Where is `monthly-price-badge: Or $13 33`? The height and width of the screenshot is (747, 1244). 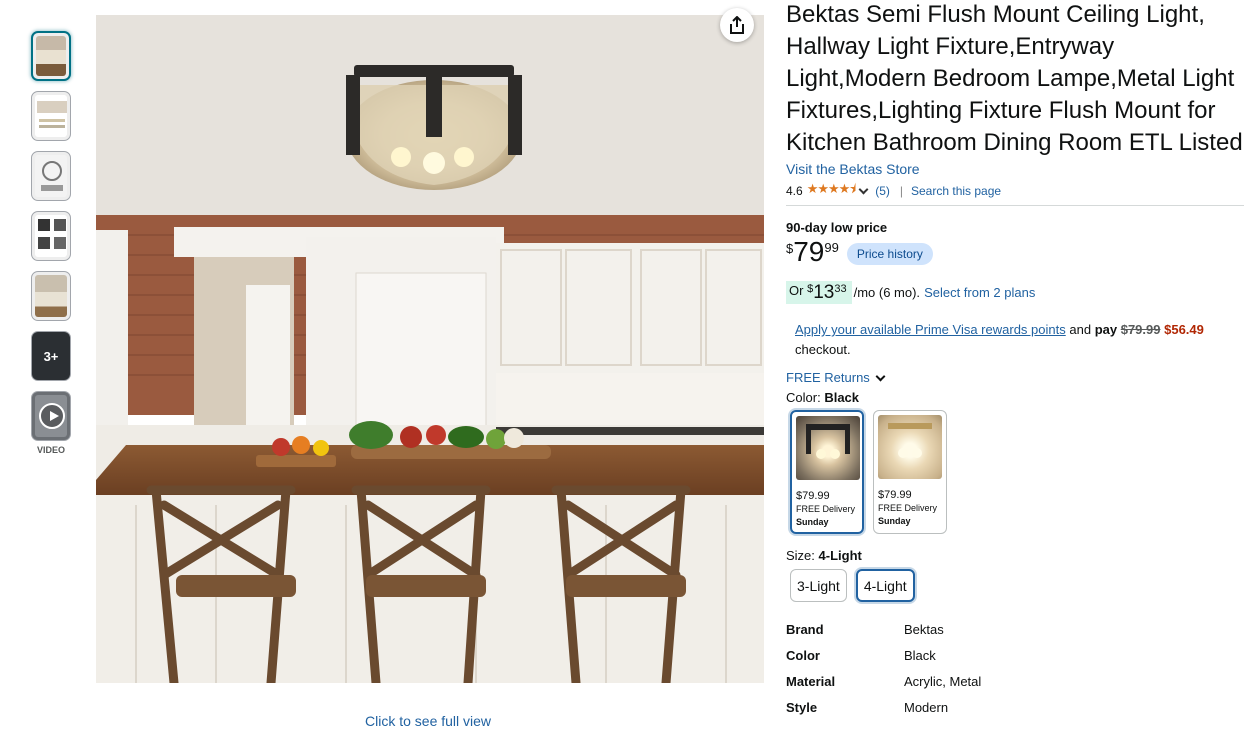 monthly-price-badge: Or $13 33 is located at coordinates (819, 292).